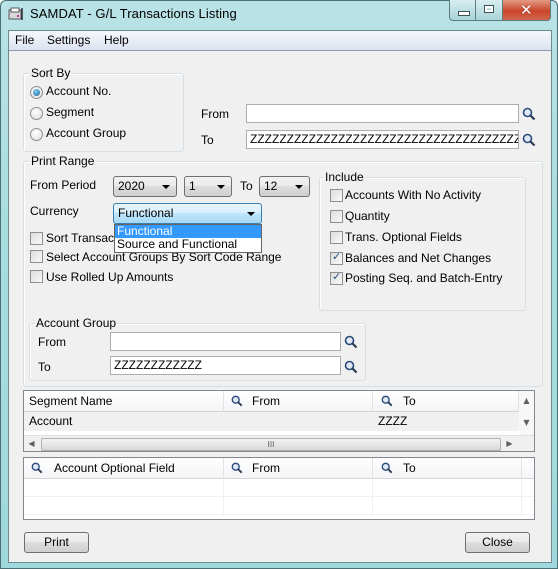 The height and width of the screenshot is (569, 558). Describe the element at coordinates (351, 367) in the screenshot. I see `group-to-finder-icon` at that location.